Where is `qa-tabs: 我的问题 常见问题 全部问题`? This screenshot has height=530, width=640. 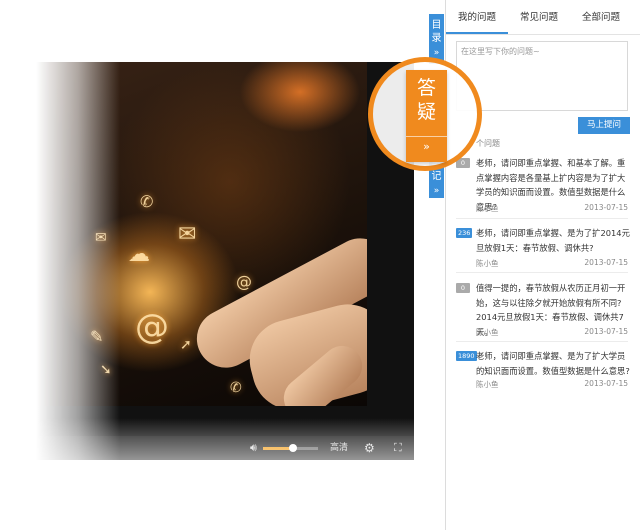
qa-tabs: 我的问题 常见问题 全部问题 is located at coordinates (543, 17).